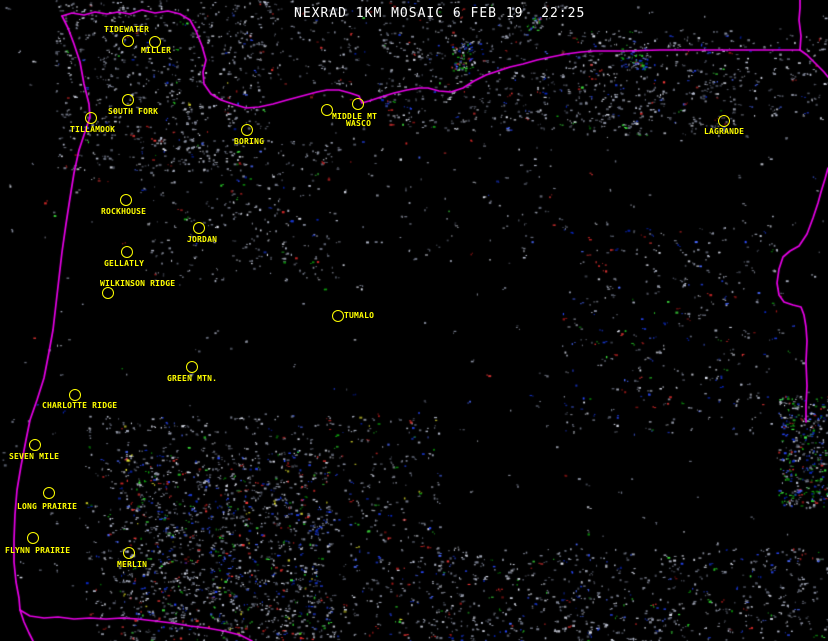  What do you see at coordinates (202, 239) in the screenshot?
I see `station-label: JORDAN` at bounding box center [202, 239].